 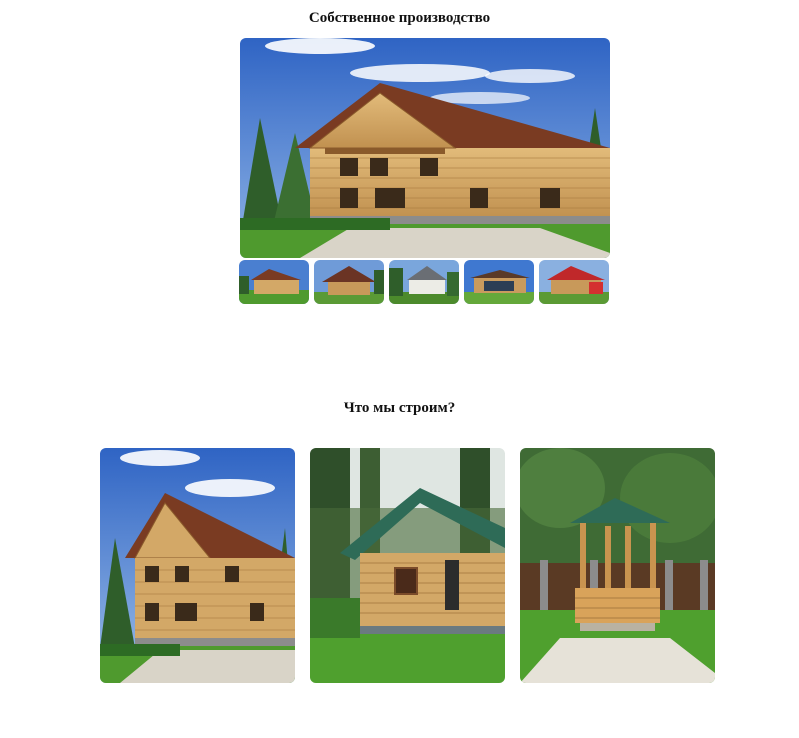 What do you see at coordinates (399, 408) in the screenshot?
I see `section-title-build: Что мы строим?` at bounding box center [399, 408].